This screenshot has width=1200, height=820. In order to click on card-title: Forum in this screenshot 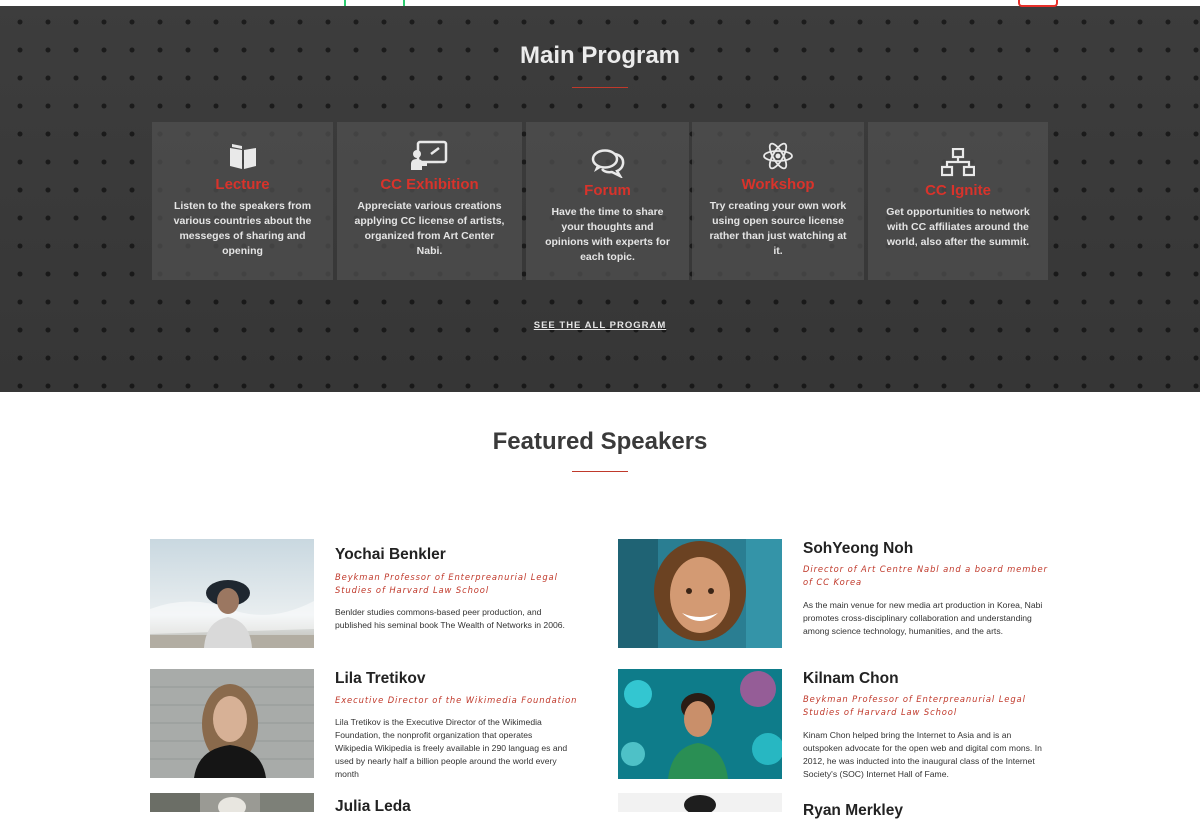, I will do `click(607, 190)`.